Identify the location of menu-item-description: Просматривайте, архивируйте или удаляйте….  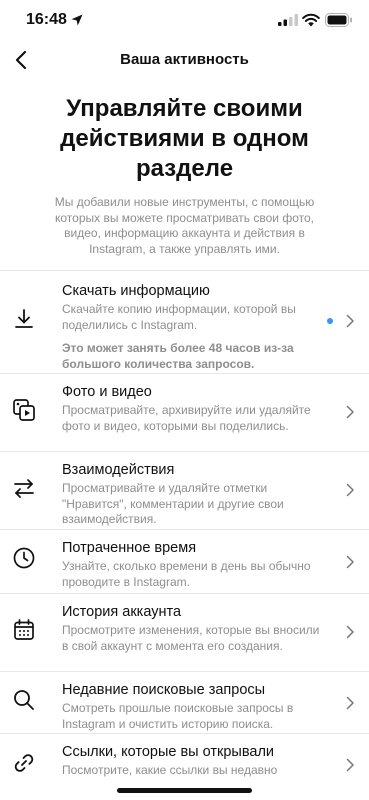
(186, 418).